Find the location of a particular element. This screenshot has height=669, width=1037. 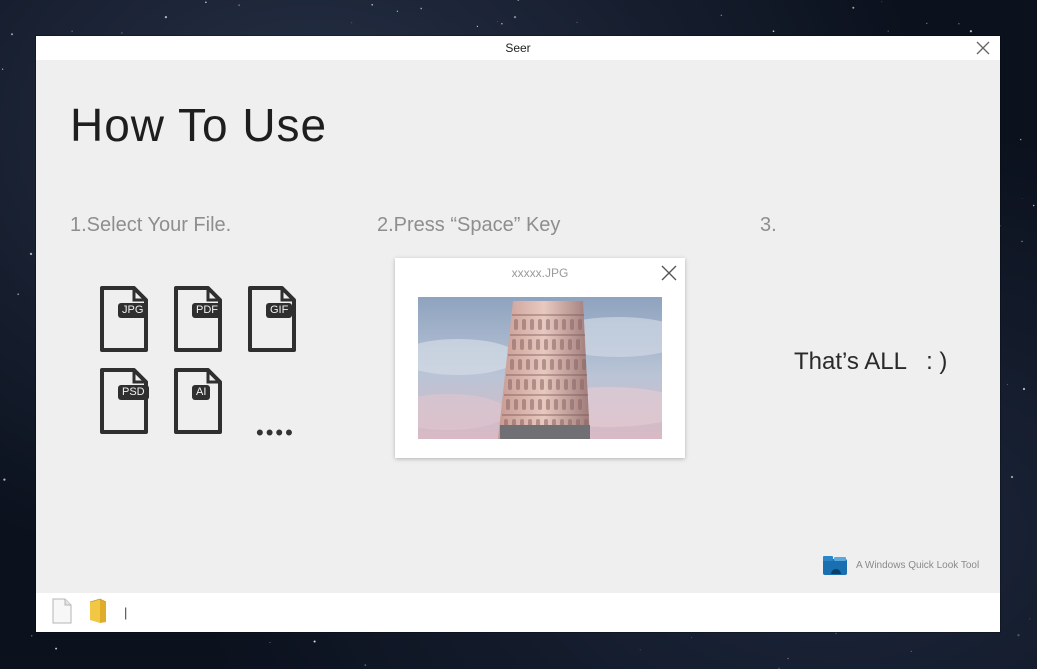

path-field: | is located at coordinates (125, 612).